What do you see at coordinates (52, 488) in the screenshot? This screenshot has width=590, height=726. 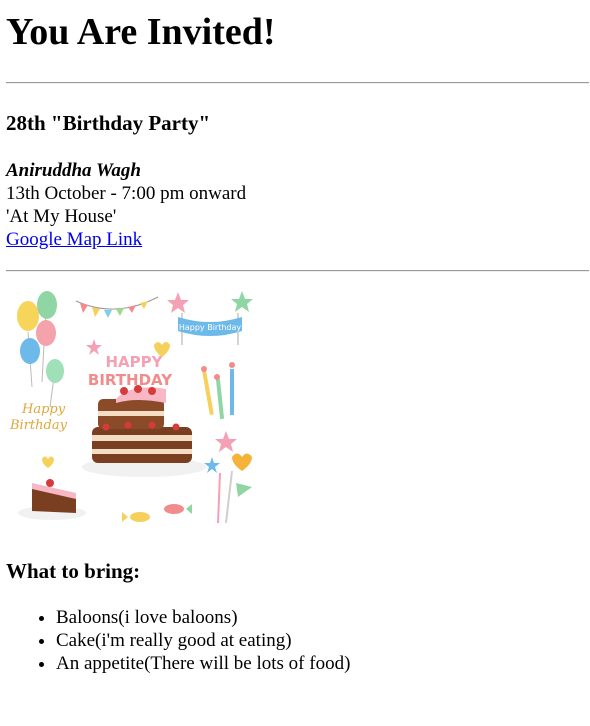 I see `cake-slice-icon` at bounding box center [52, 488].